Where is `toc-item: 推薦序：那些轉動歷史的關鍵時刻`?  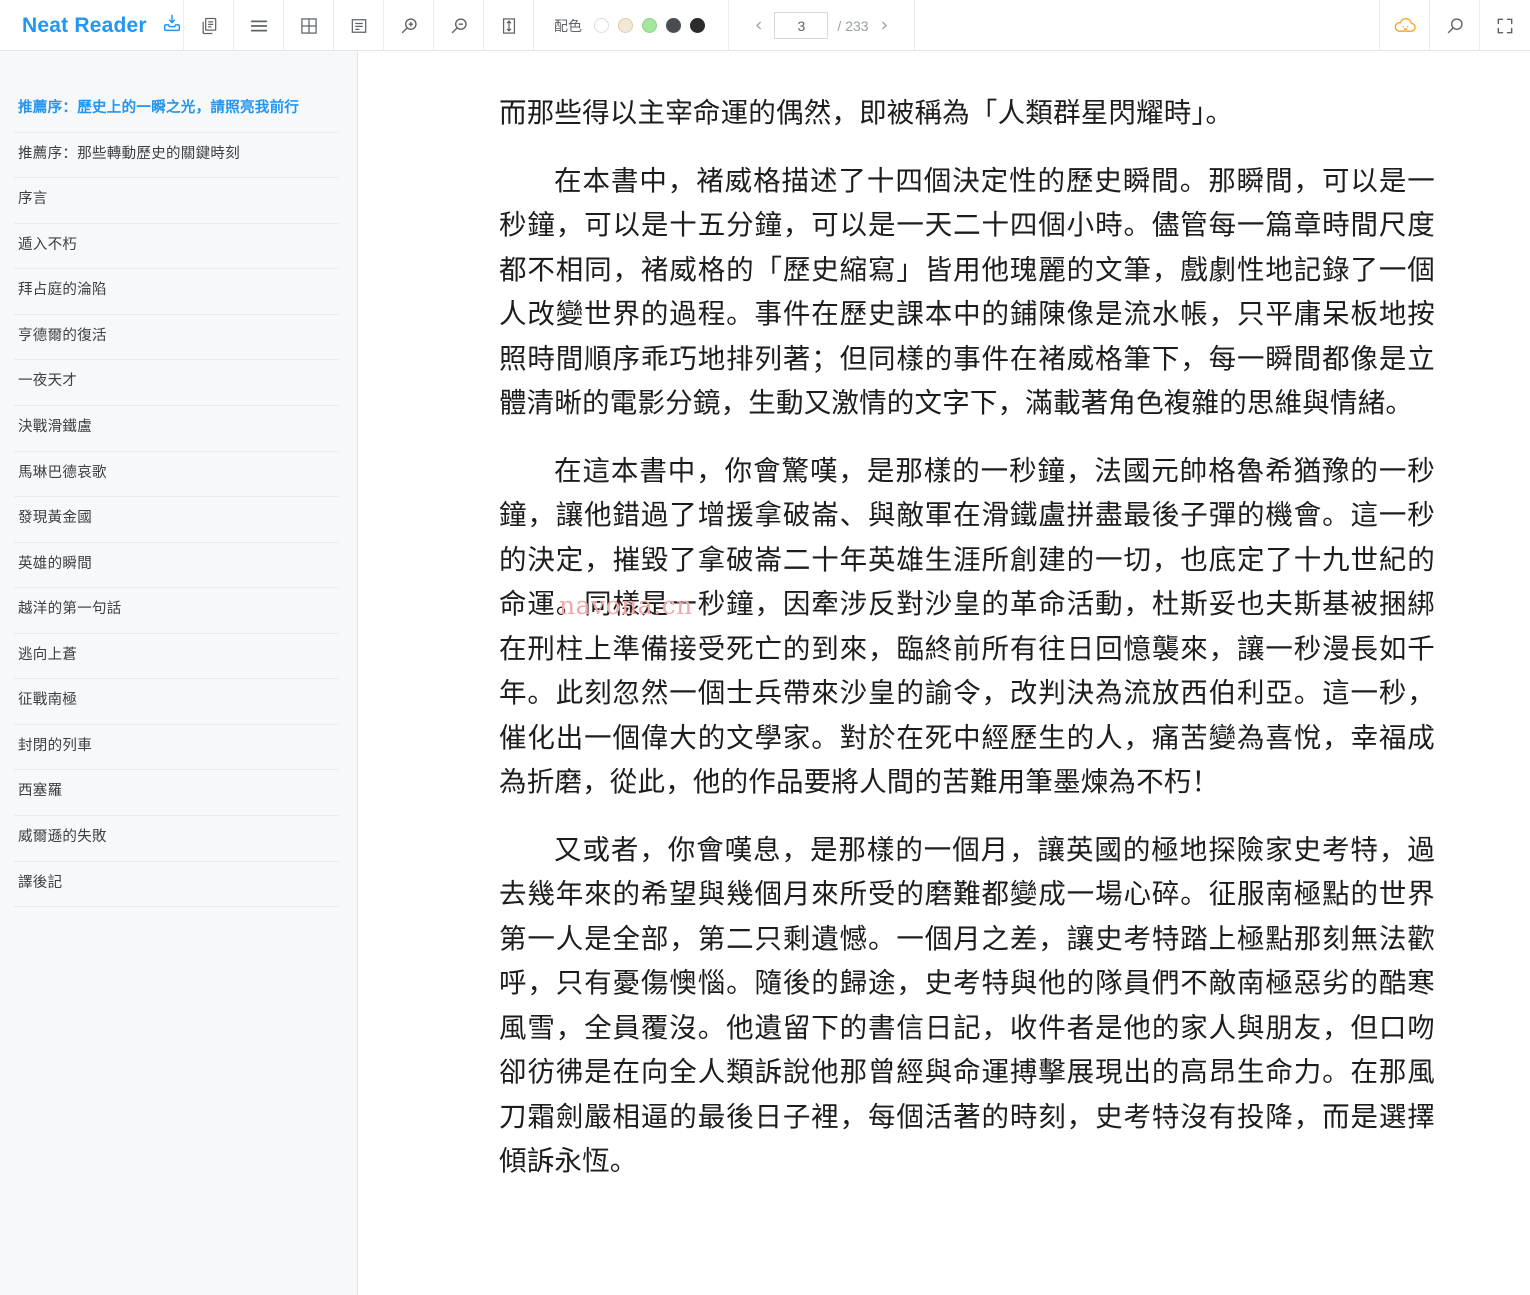 toc-item: 推薦序：那些轉動歷史的關鍵時刻 is located at coordinates (176, 156).